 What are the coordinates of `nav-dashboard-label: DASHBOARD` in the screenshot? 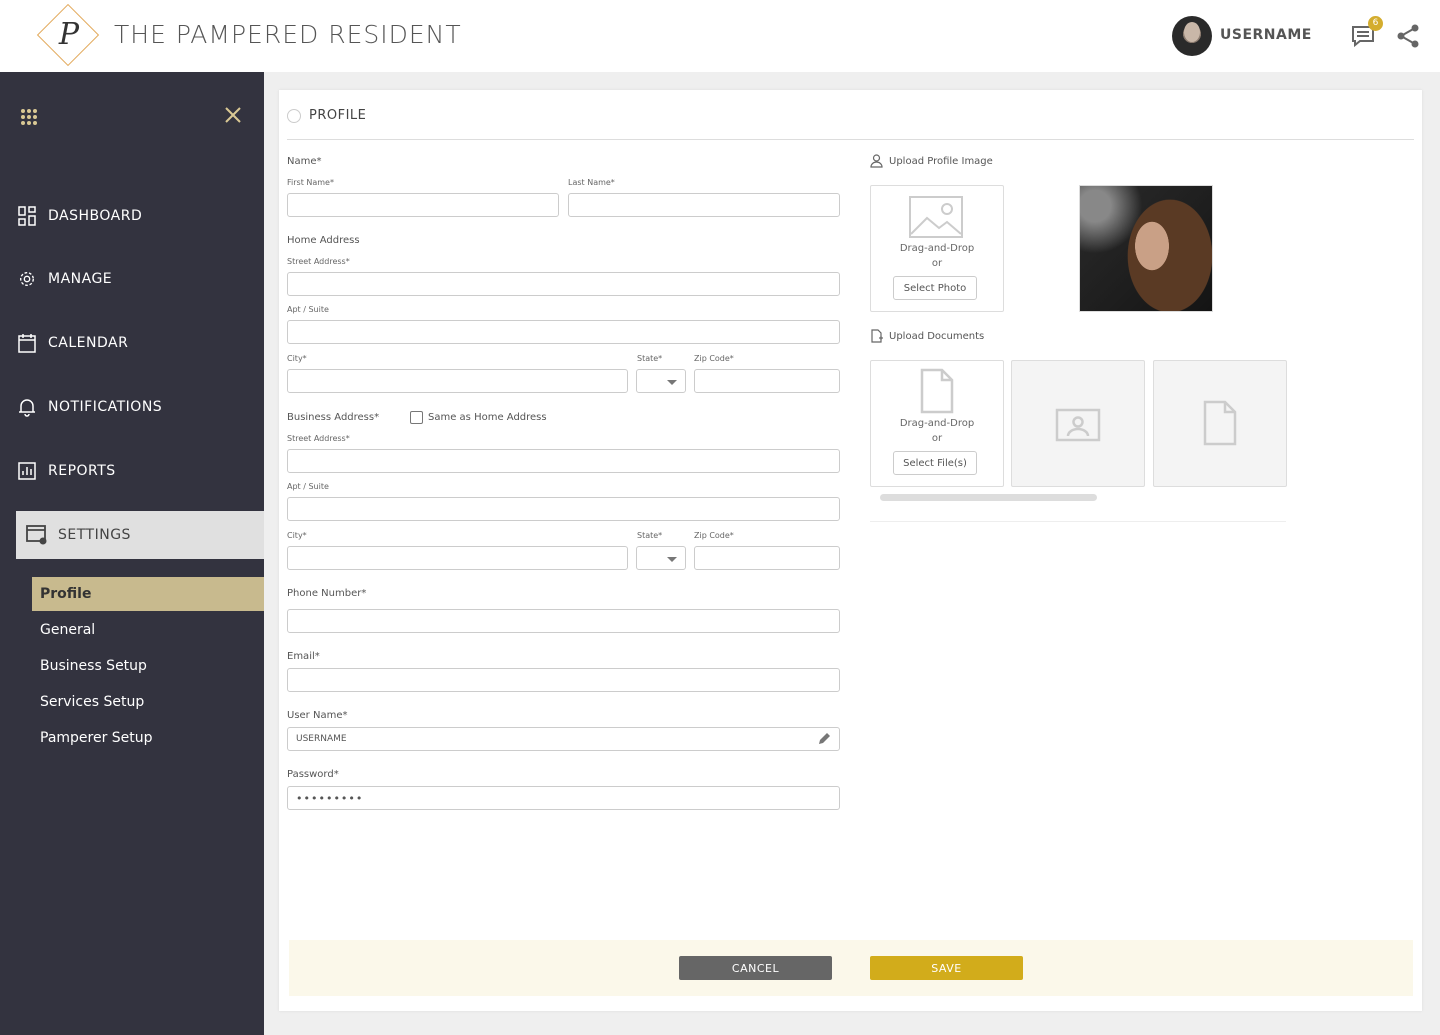 It's located at (95, 216).